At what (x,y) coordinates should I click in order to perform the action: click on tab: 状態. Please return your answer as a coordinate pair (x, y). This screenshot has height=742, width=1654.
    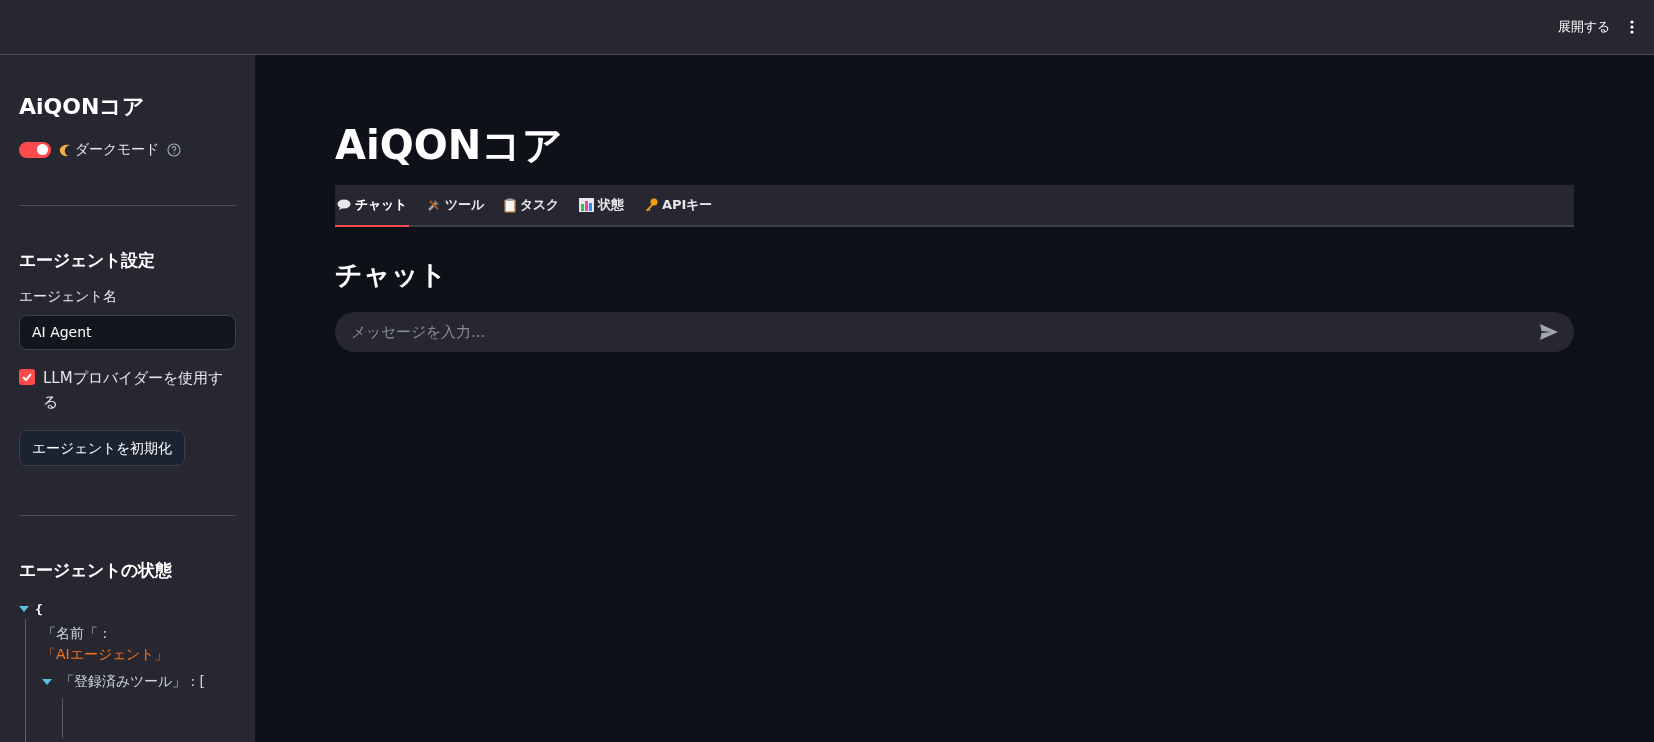
    Looking at the image, I should click on (601, 206).